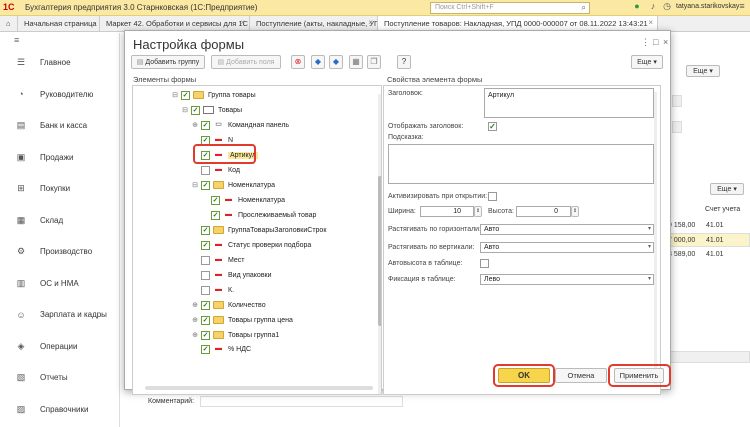 Image resolution: width=750 pixels, height=427 pixels. I want to click on menu-icon: ≡, so click(742, 8).